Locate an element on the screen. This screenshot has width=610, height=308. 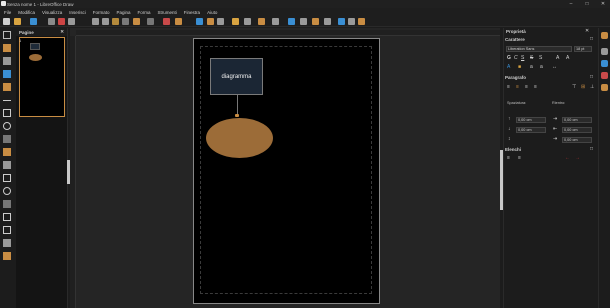
font-size-field: 18 pt is located at coordinates (583, 49).